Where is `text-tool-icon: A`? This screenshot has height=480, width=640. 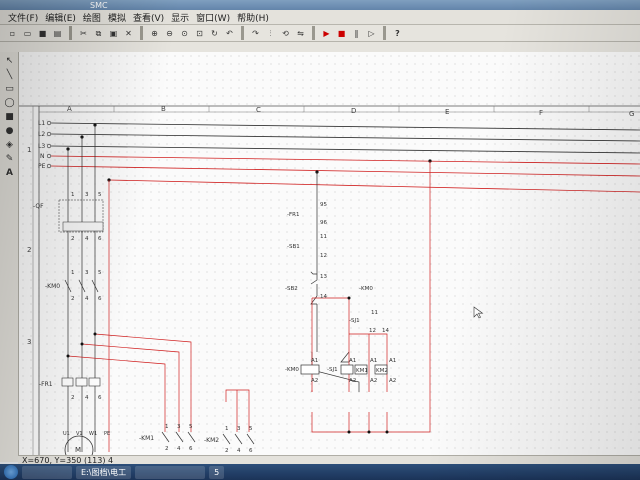
text-tool-icon: A is located at coordinates (9, 173).